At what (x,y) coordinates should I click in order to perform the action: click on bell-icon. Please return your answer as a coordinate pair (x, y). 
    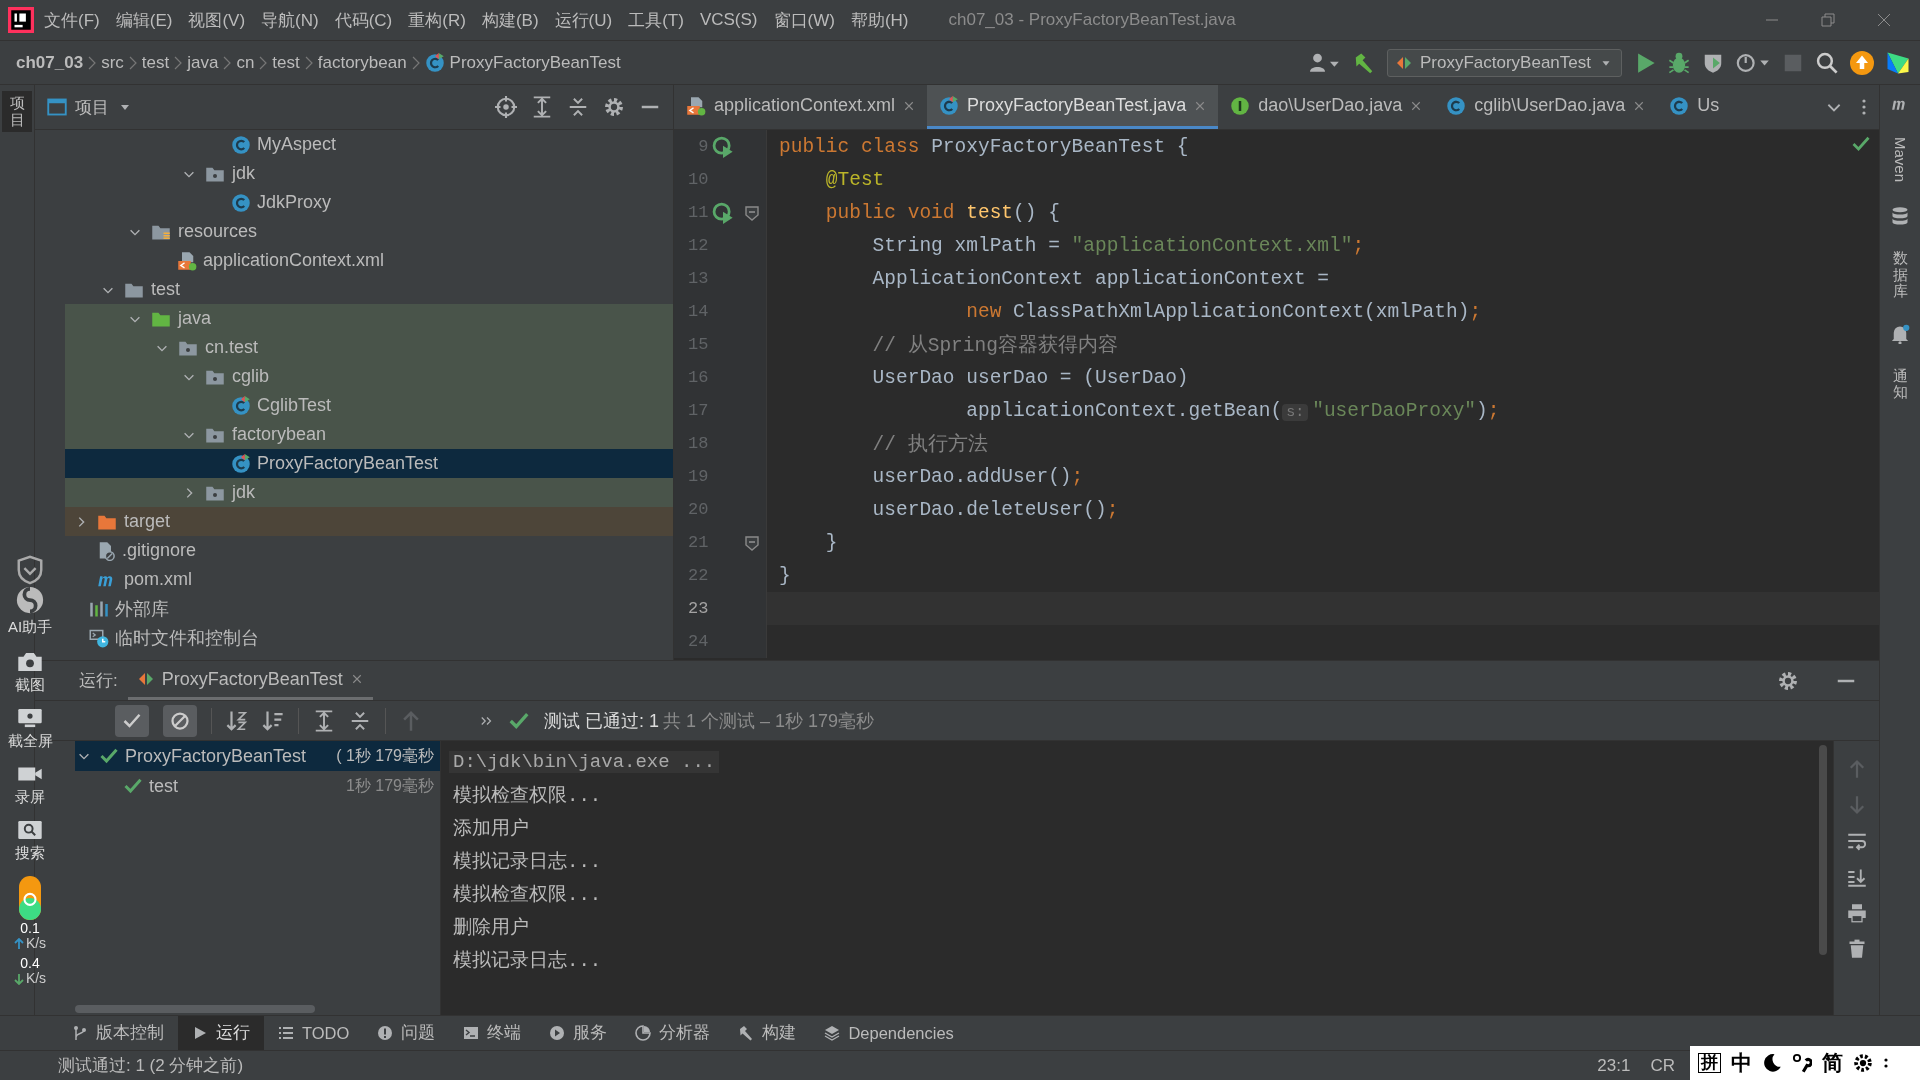
    Looking at the image, I should click on (1900, 333).